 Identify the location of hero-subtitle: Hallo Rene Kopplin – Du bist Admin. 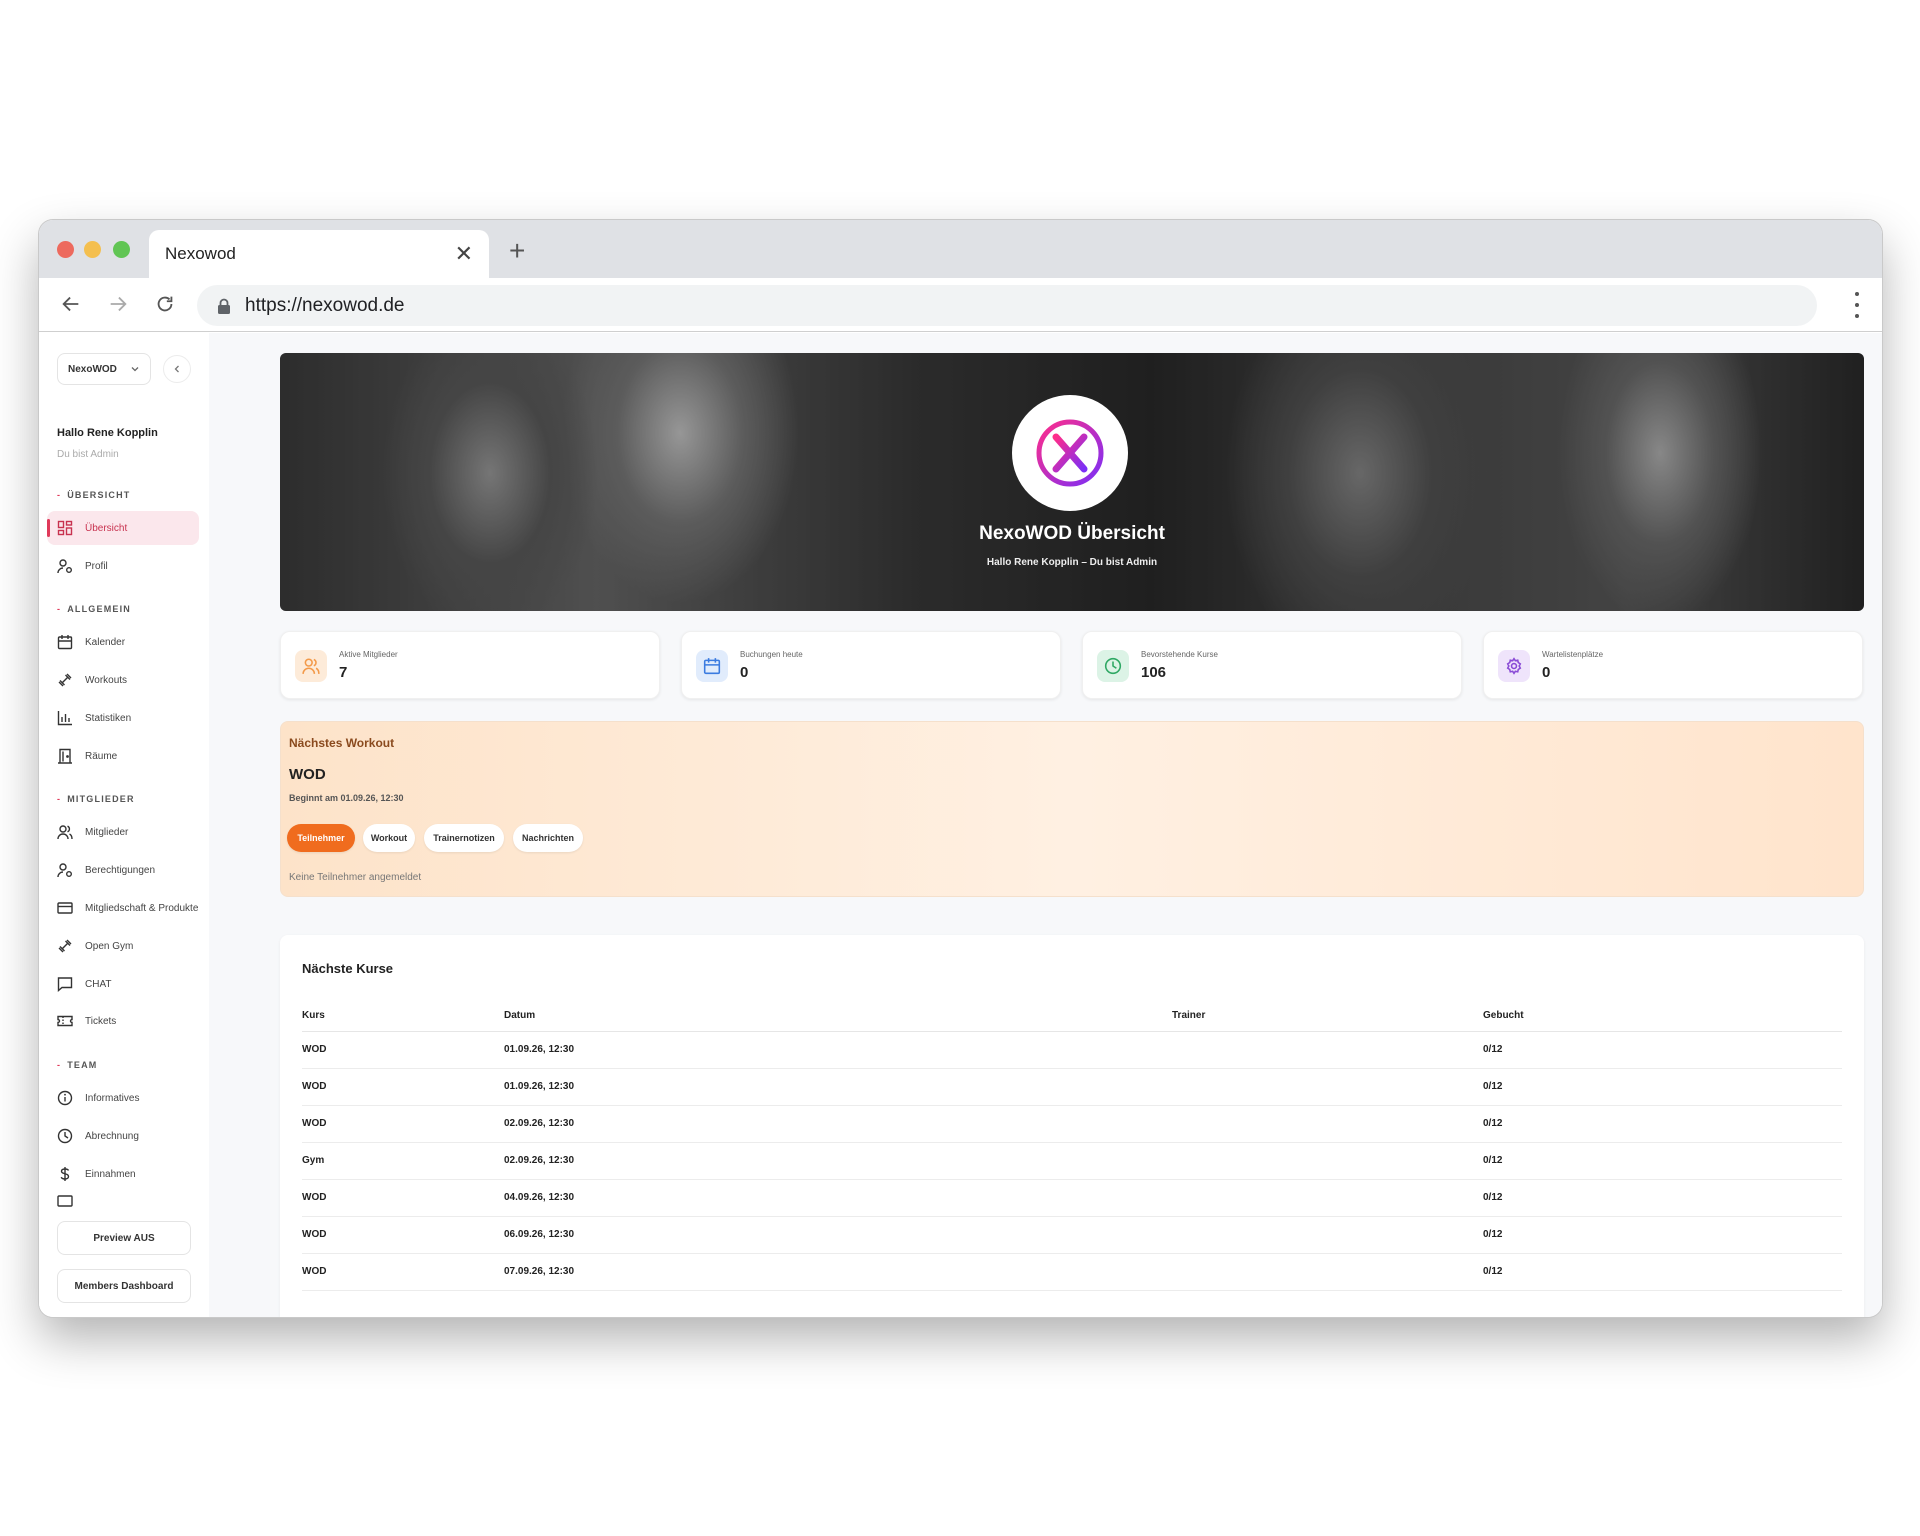
(1072, 562).